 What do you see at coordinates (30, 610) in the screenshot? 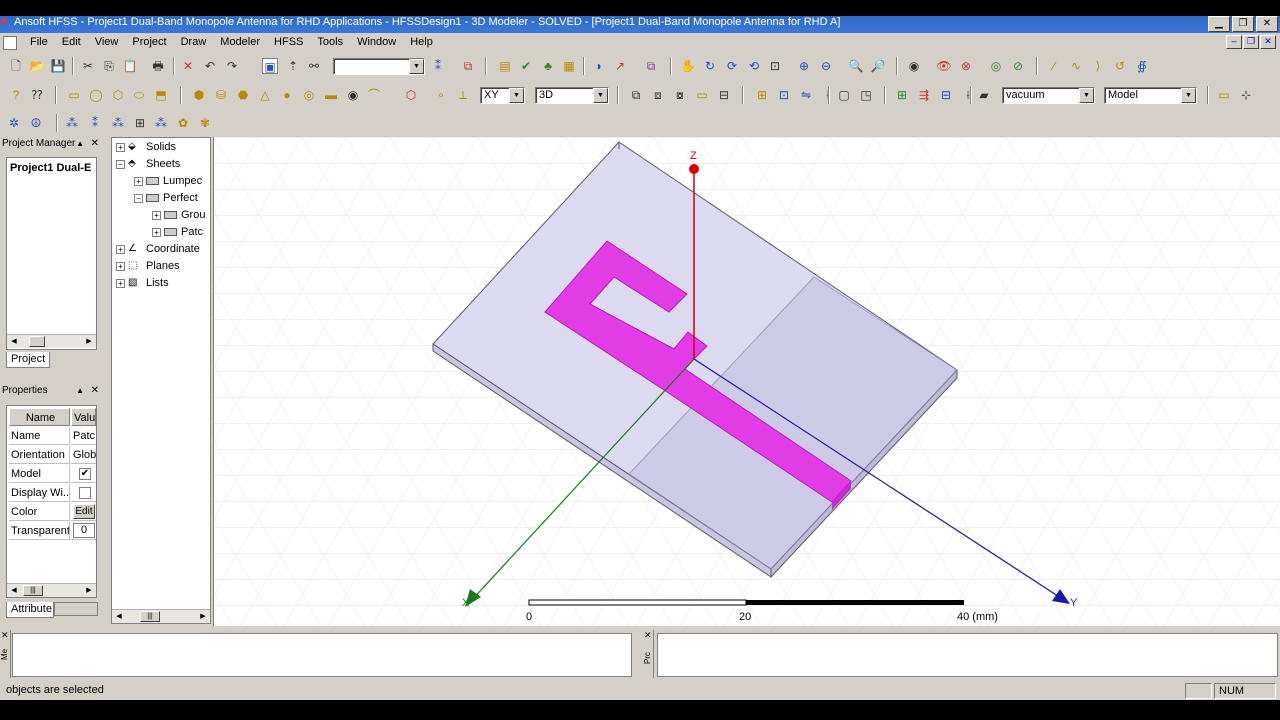
I see `tab-attribute: Attribute` at bounding box center [30, 610].